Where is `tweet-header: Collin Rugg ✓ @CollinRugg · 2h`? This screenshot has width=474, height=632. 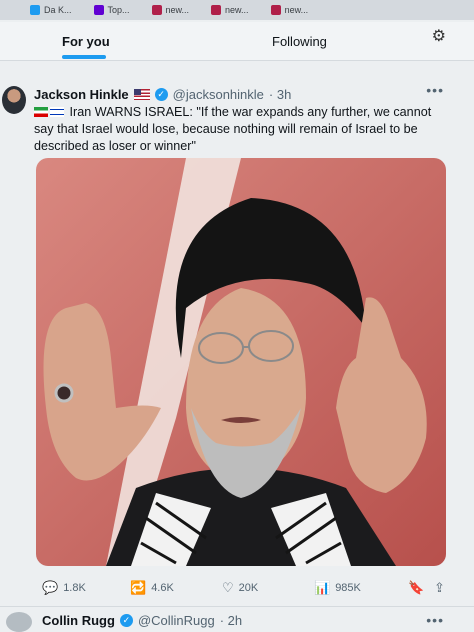 tweet-header: Collin Rugg ✓ @CollinRugg · 2h is located at coordinates (142, 620).